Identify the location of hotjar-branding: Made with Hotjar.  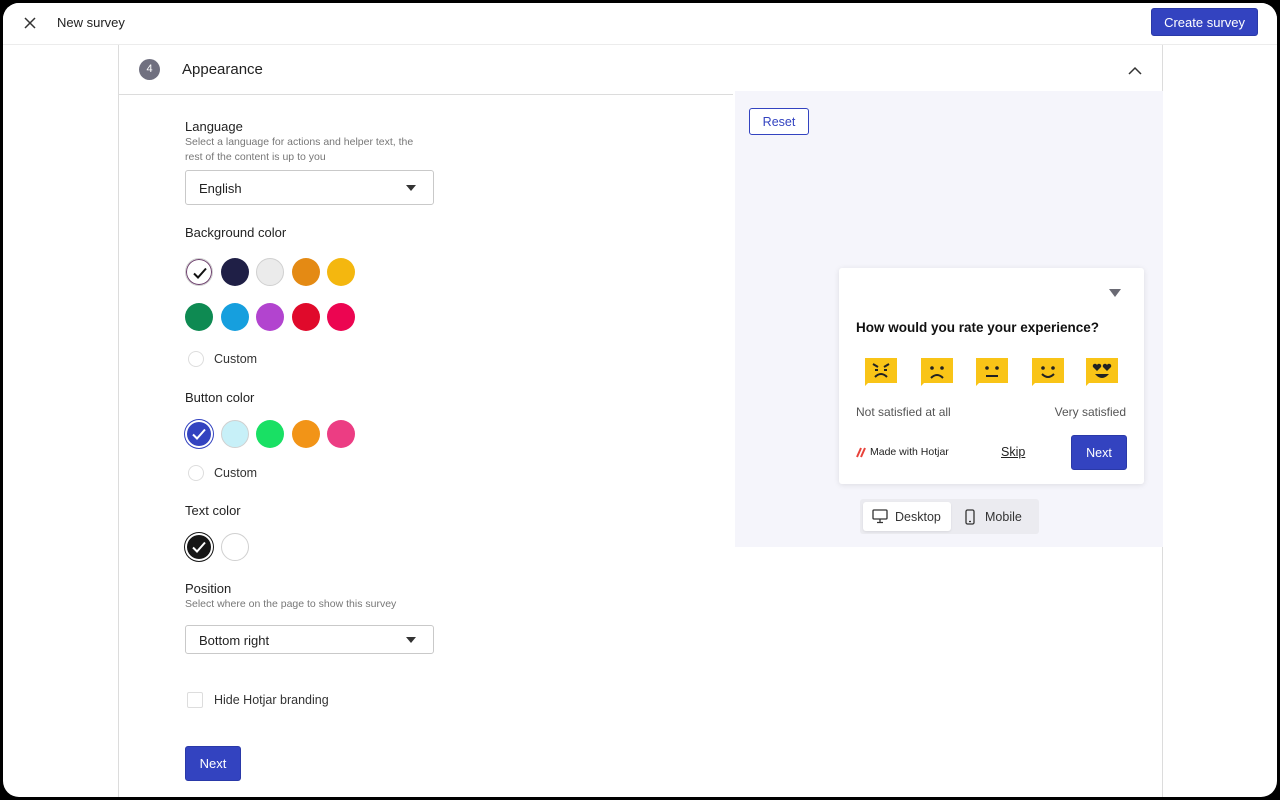
(902, 452).